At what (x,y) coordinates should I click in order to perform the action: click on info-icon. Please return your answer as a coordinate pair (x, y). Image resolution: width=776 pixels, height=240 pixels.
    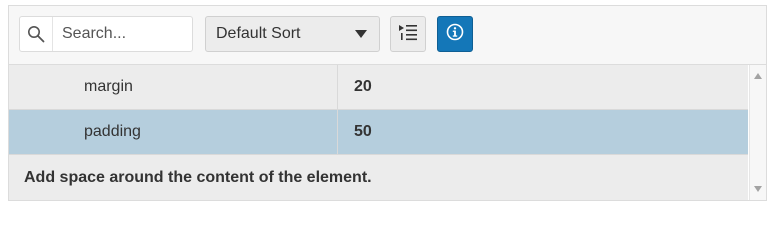
    Looking at the image, I should click on (455, 34).